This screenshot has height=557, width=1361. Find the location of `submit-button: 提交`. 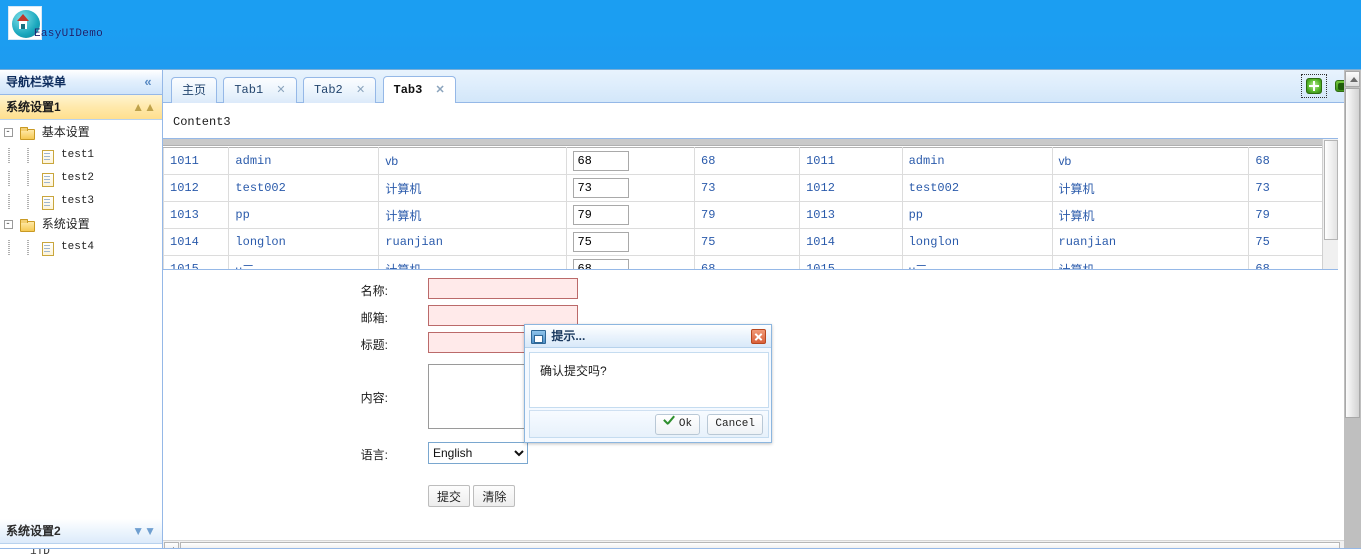

submit-button: 提交 is located at coordinates (449, 496).